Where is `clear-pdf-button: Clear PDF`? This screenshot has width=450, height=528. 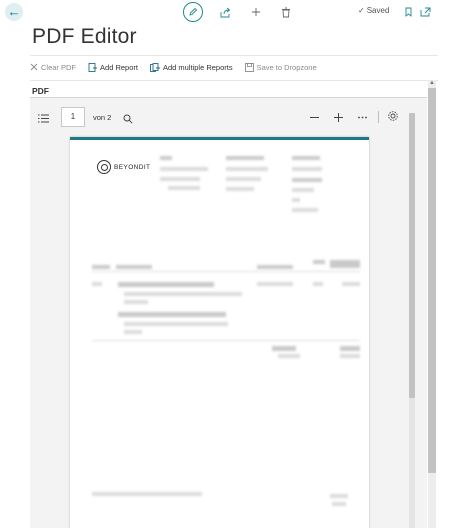
clear-pdf-button: Clear PDF is located at coordinates (53, 67).